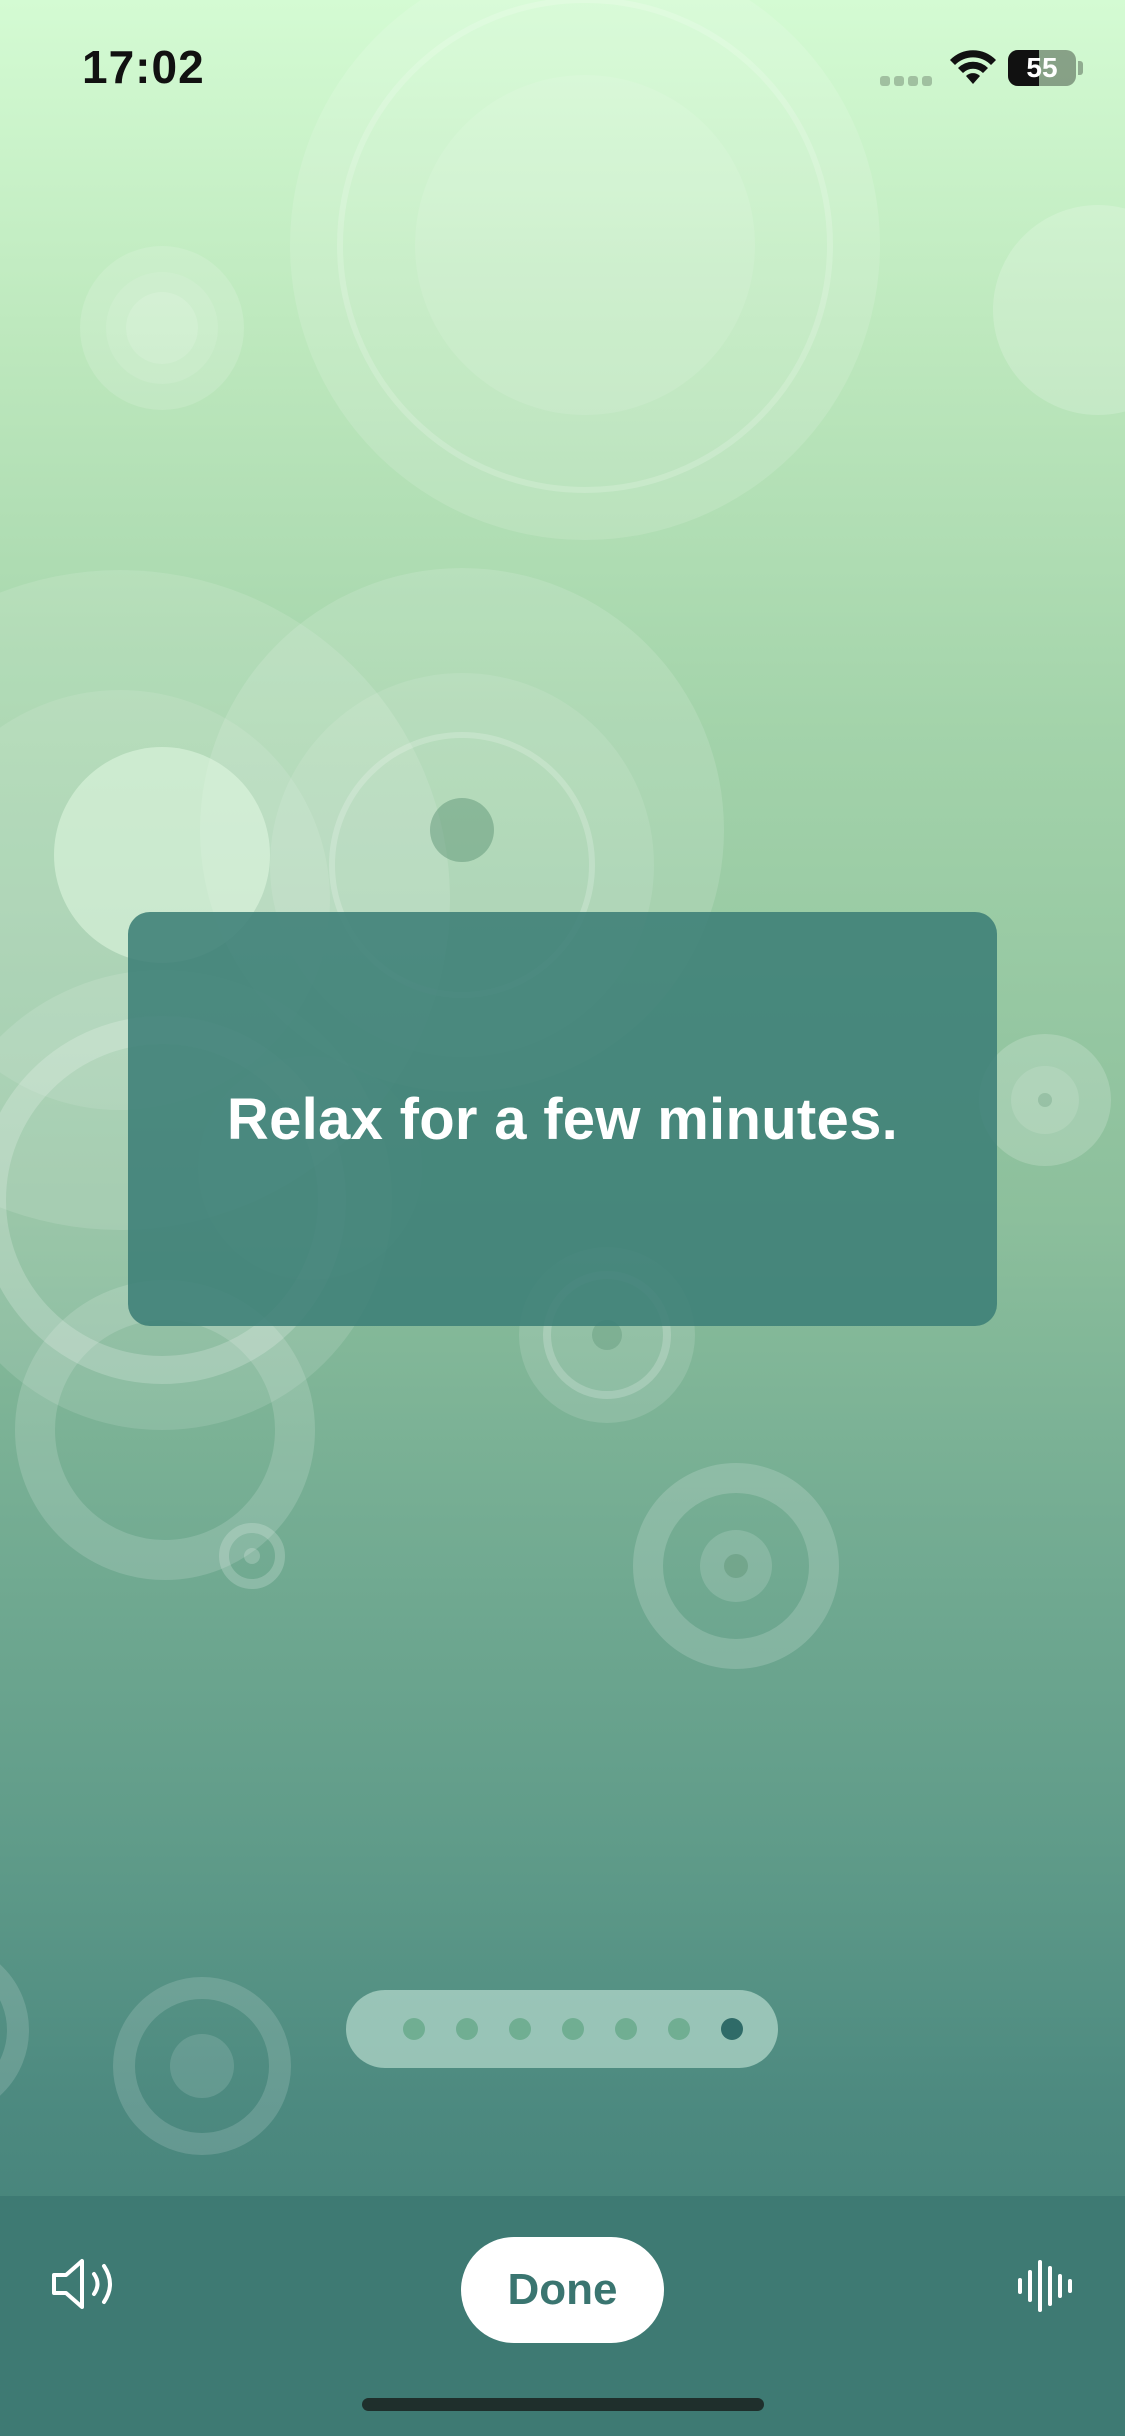 Image resolution: width=1125 pixels, height=2436 pixels. I want to click on signal-icon, so click(908, 79).